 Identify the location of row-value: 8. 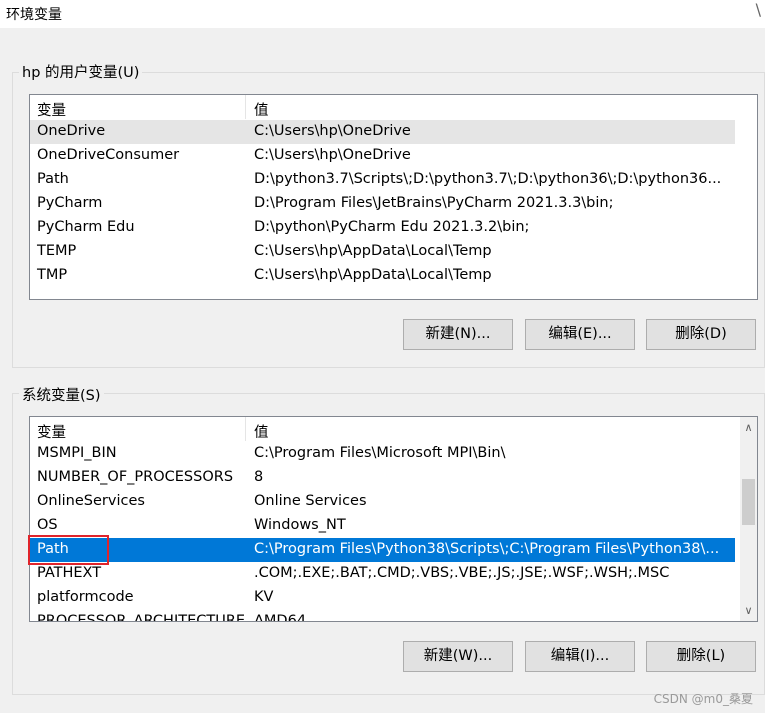
(259, 477).